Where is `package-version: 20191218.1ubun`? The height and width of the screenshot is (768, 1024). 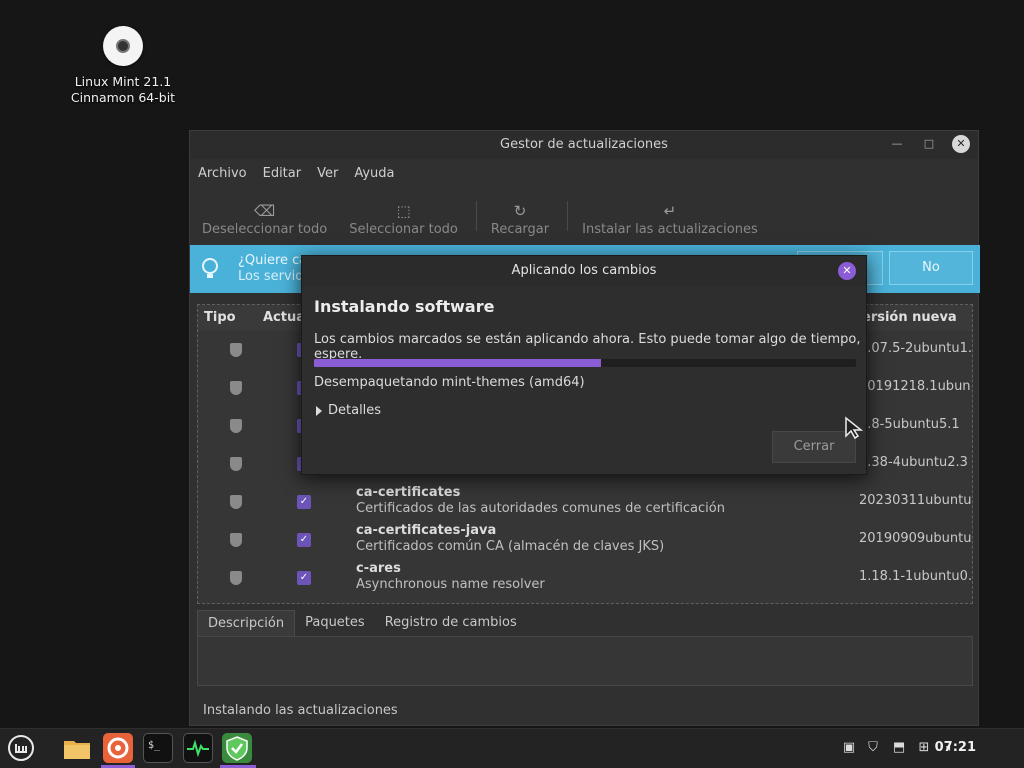
package-version: 20191218.1ubun is located at coordinates (915, 386).